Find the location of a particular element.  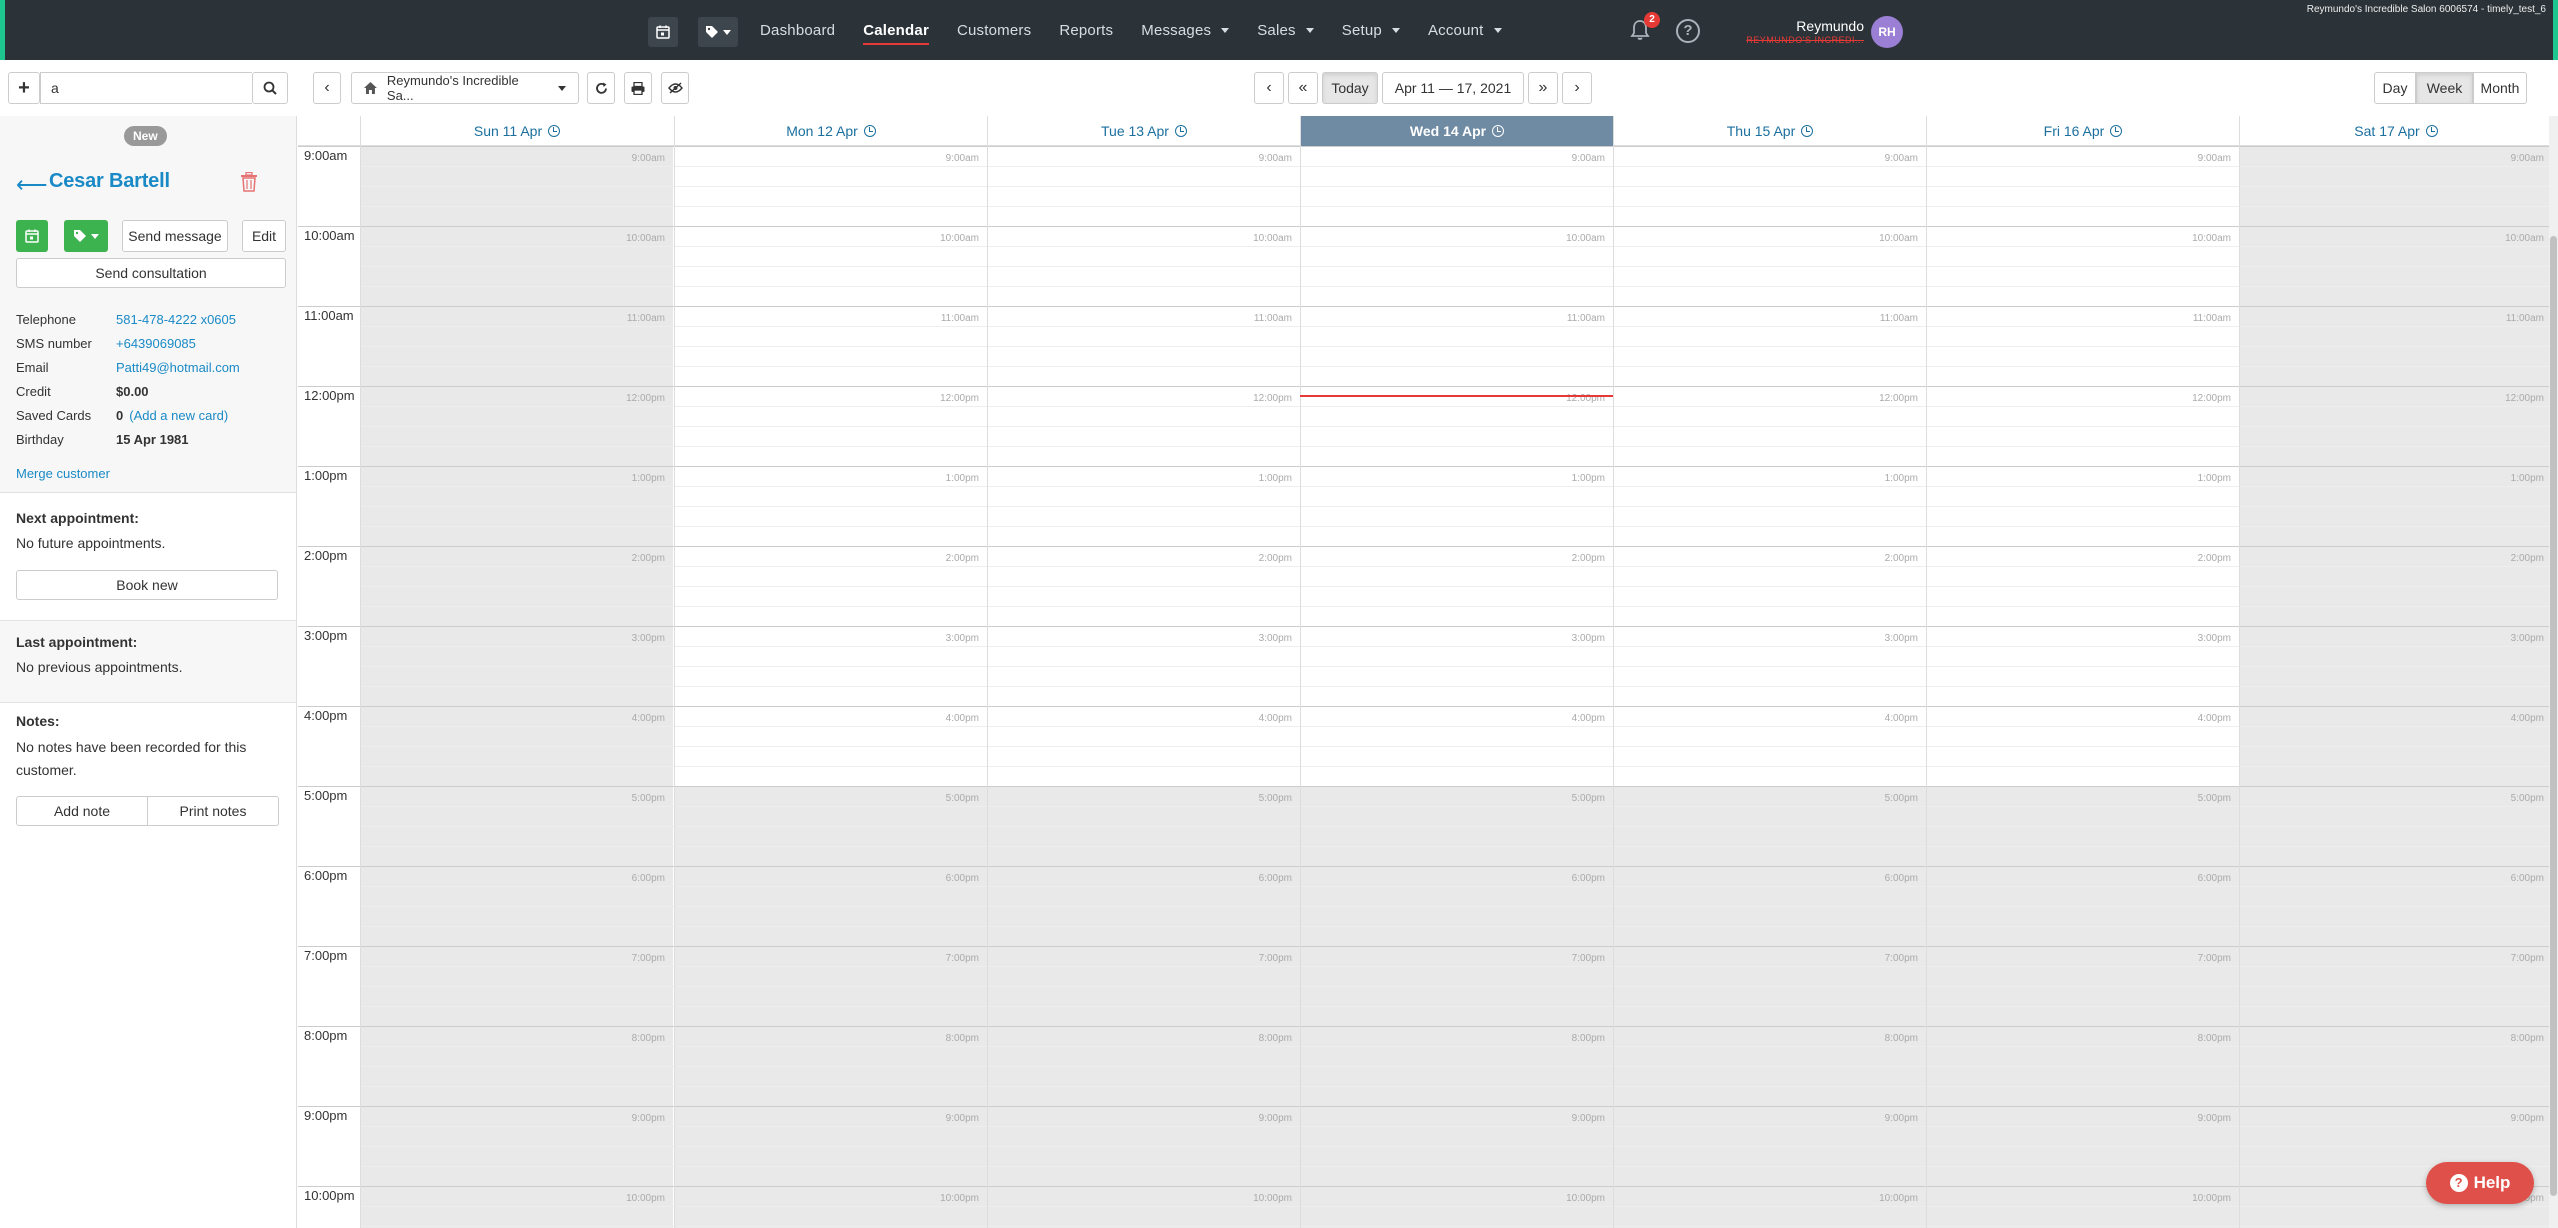

time-label: 10:00pm is located at coordinates (329, 1195).